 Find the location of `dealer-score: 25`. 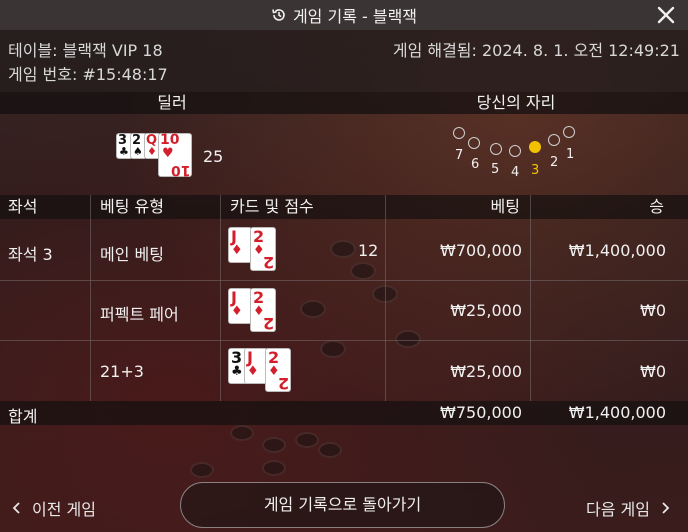

dealer-score: 25 is located at coordinates (213, 156).